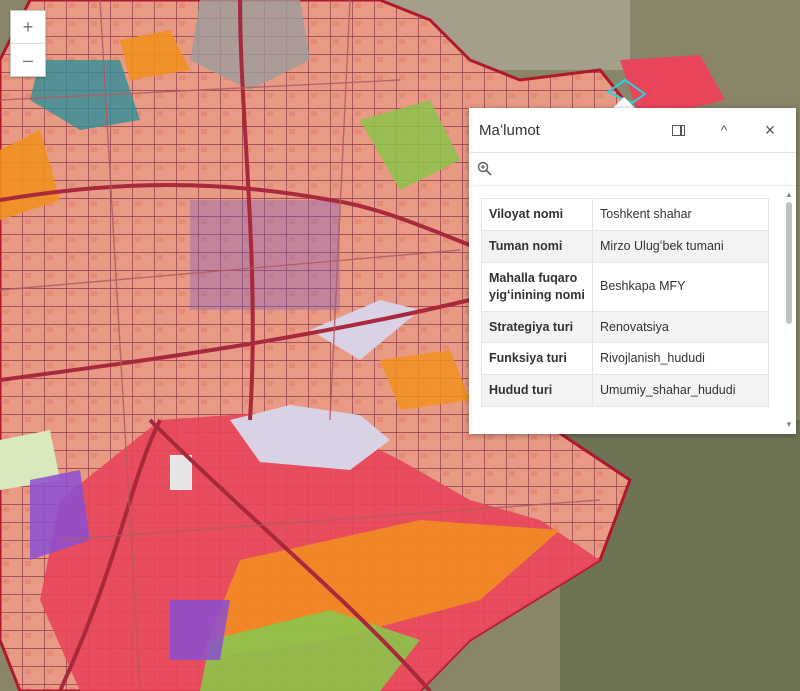  What do you see at coordinates (789, 263) in the screenshot?
I see `scroll-thumb` at bounding box center [789, 263].